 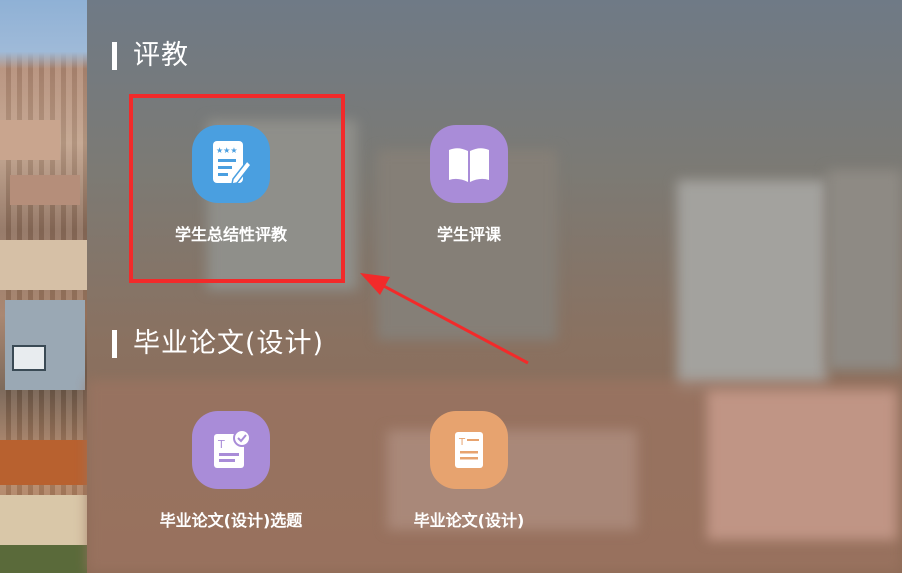 I want to click on red-arrow-icon, so click(x=444, y=319).